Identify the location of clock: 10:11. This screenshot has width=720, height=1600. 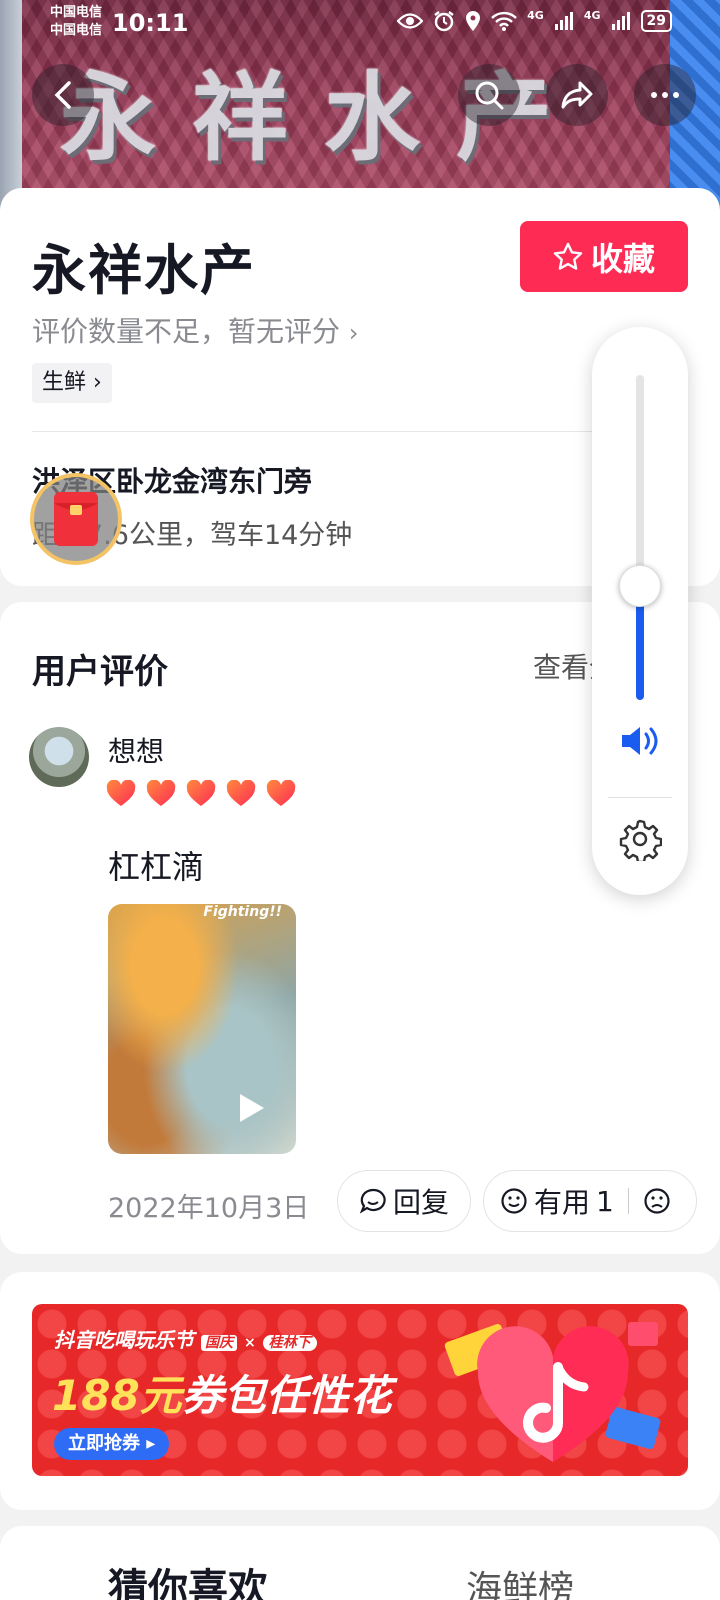
(150, 23).